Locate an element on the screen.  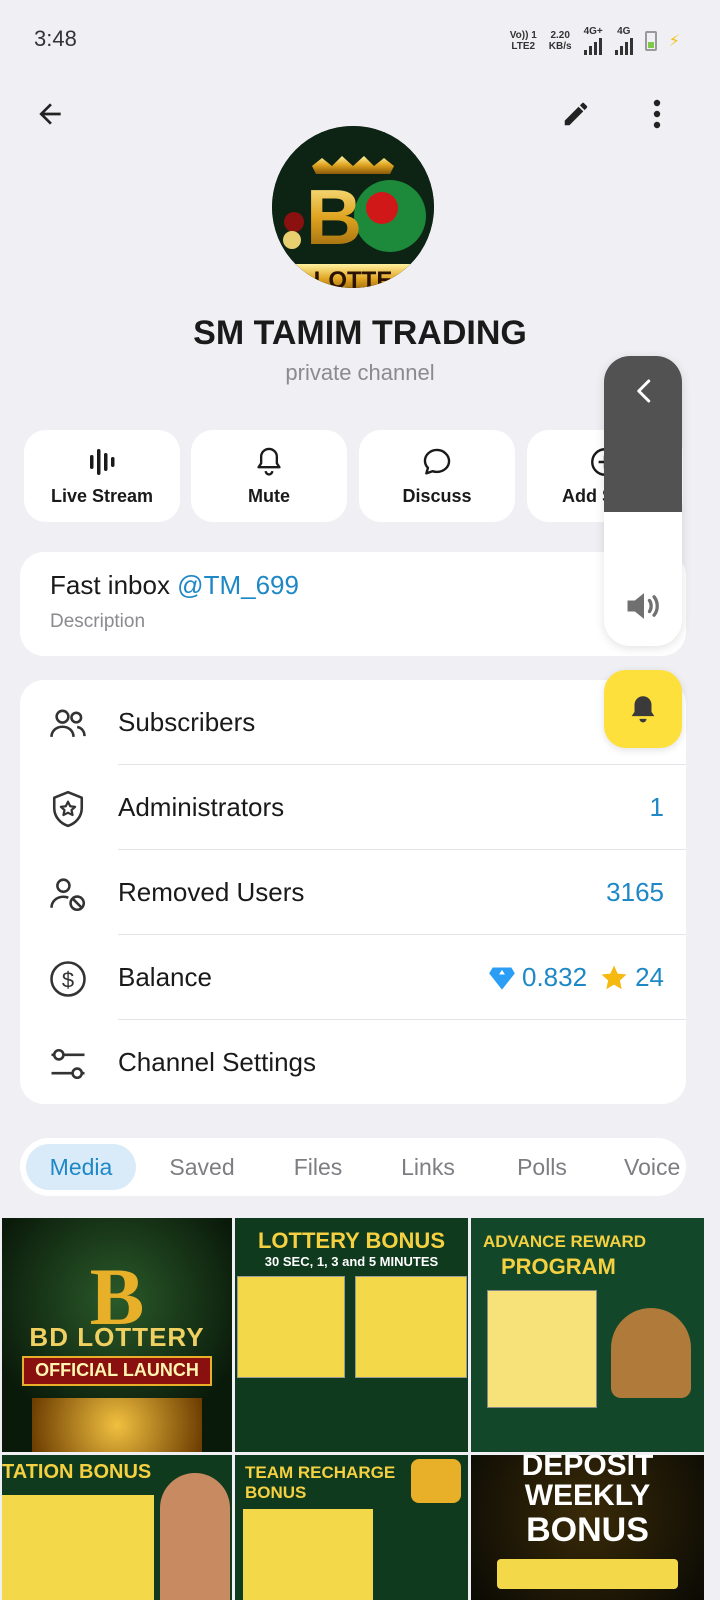
star-icon is located at coordinates (614, 977).